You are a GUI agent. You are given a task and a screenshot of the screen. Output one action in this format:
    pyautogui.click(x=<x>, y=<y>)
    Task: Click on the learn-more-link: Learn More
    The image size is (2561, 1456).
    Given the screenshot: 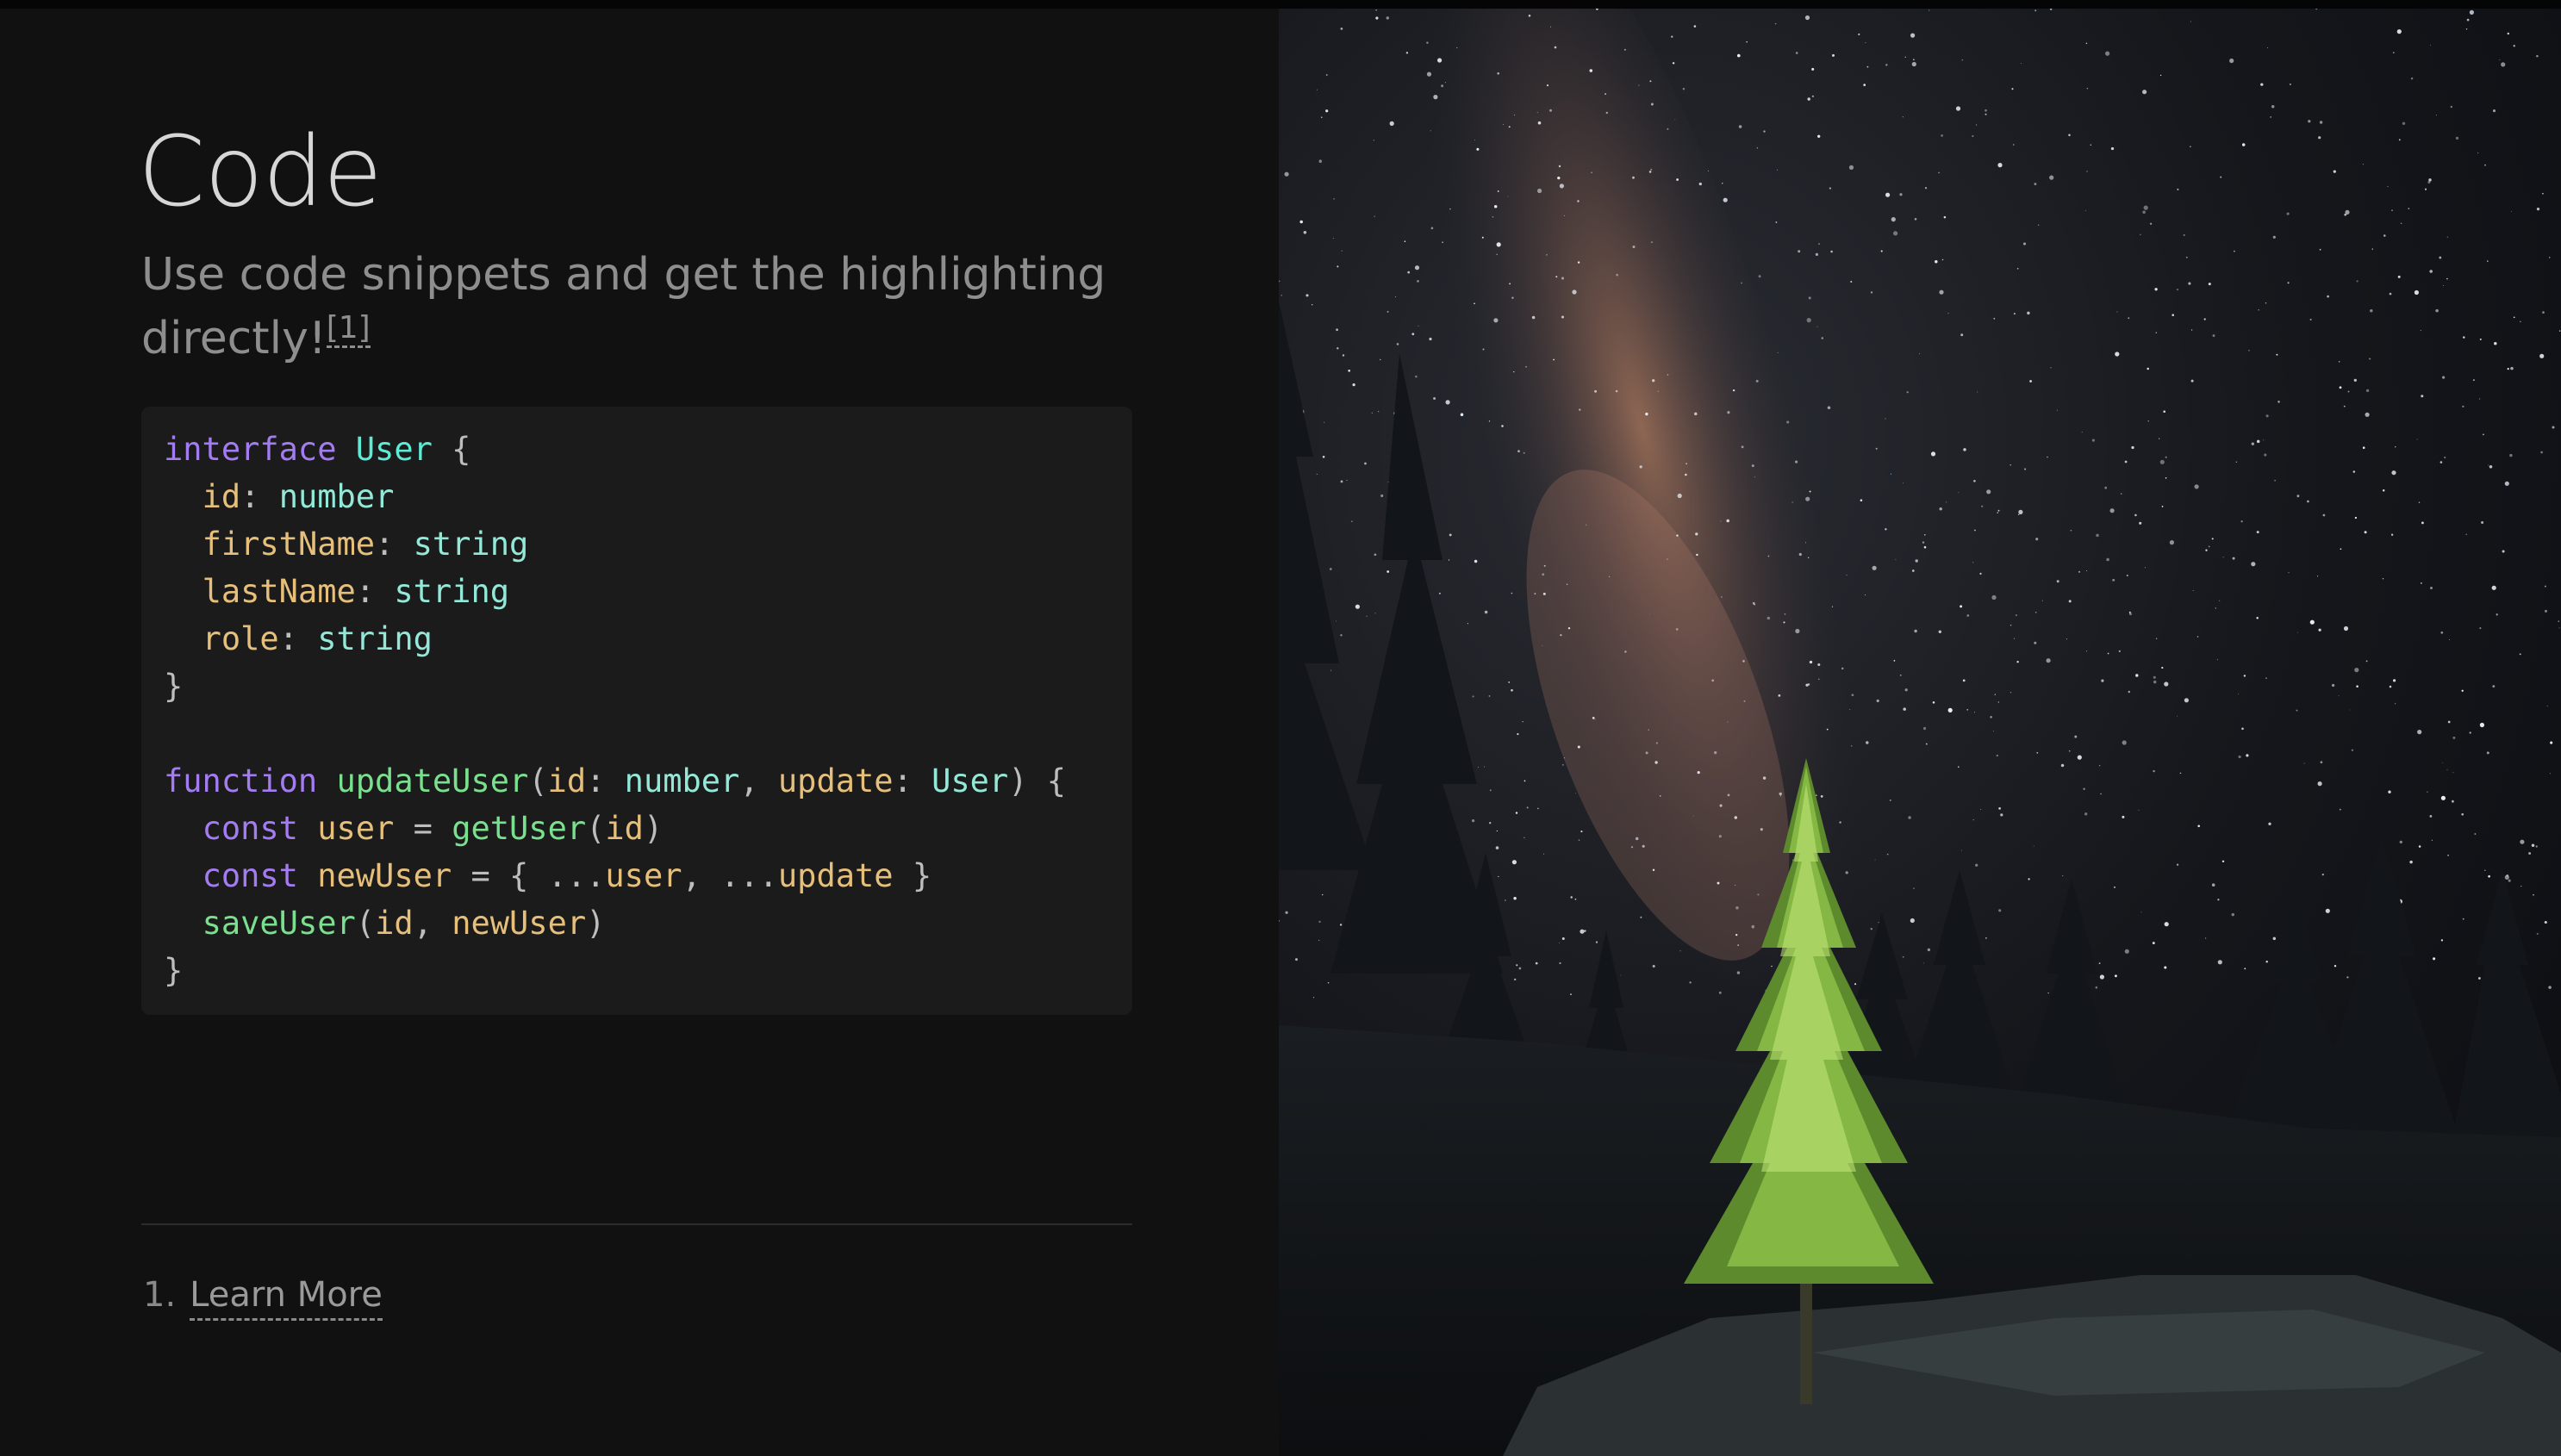 What is the action you would take?
    pyautogui.click(x=286, y=1298)
    